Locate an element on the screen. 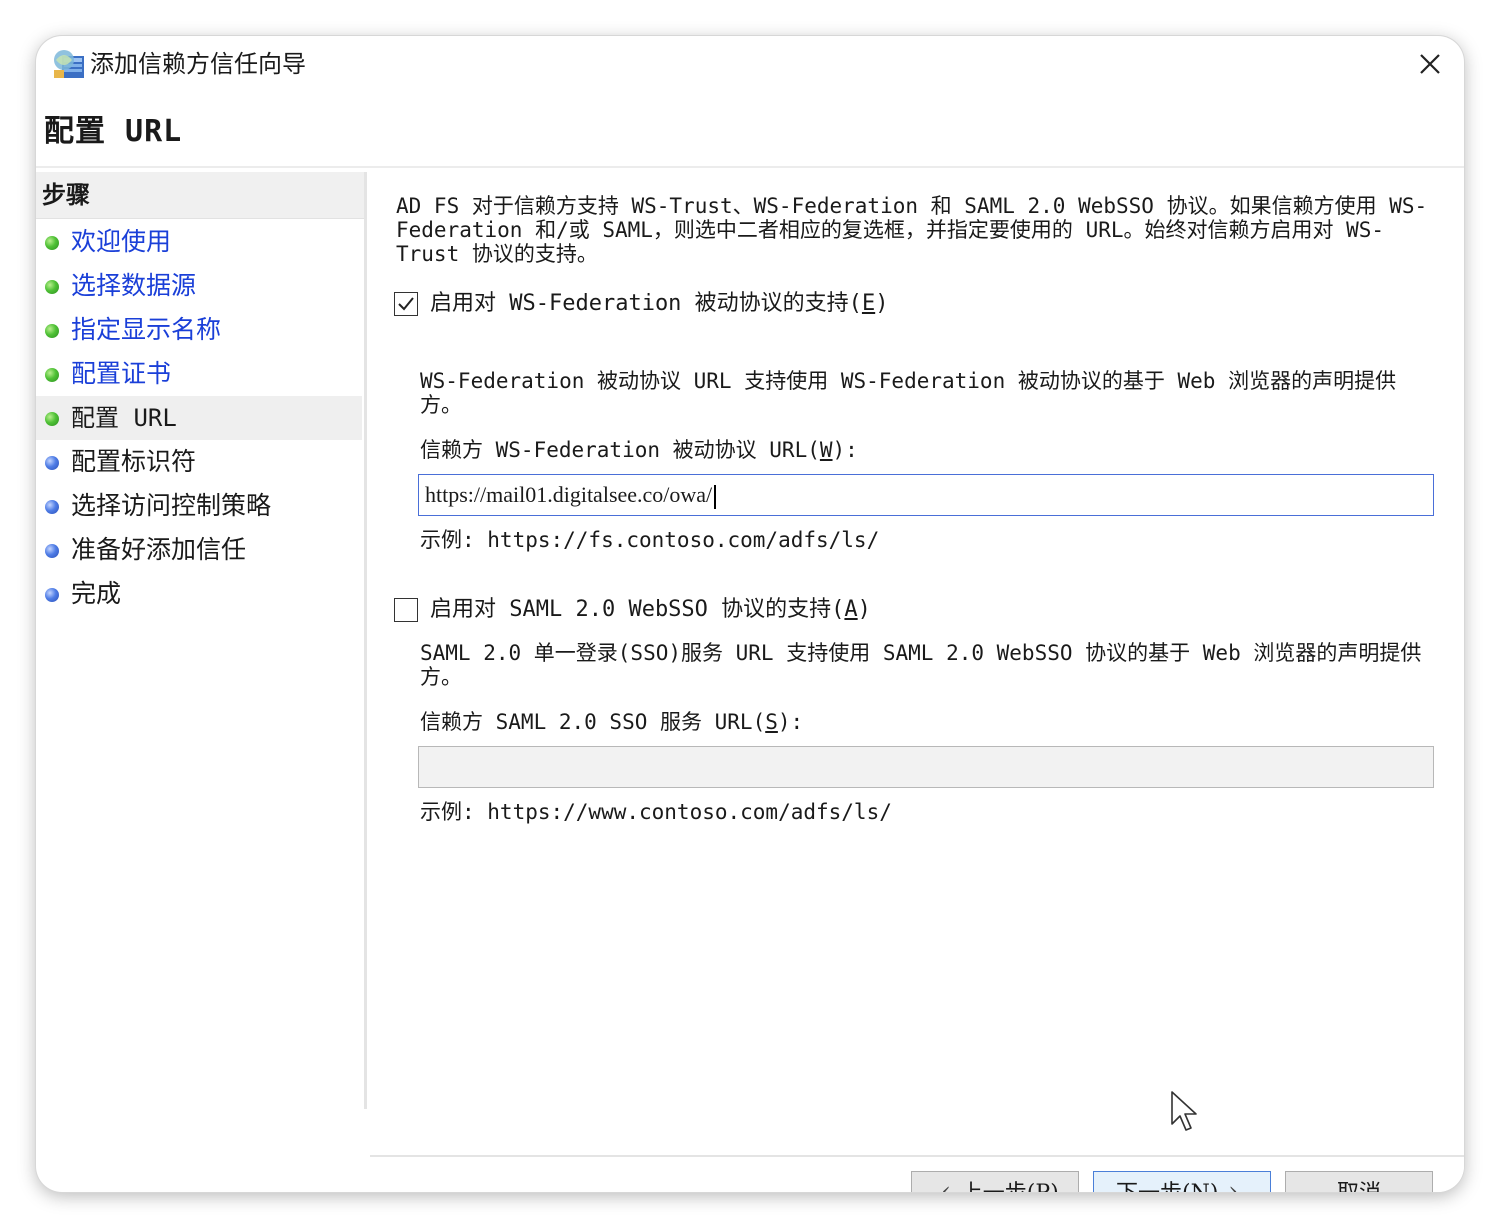 The width and height of the screenshot is (1500, 1228). step-label: 指定显示名称 is located at coordinates (146, 330).